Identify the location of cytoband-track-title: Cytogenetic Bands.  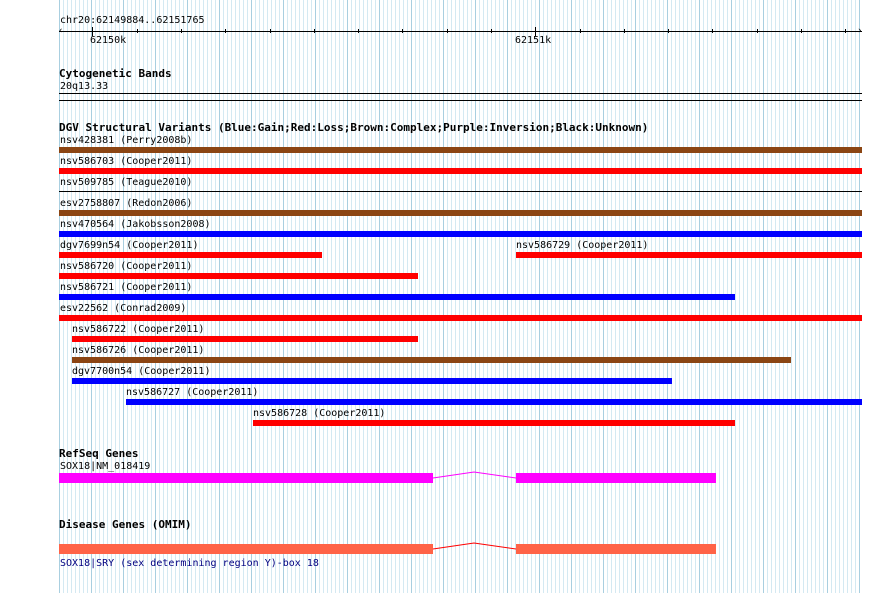
(115, 74).